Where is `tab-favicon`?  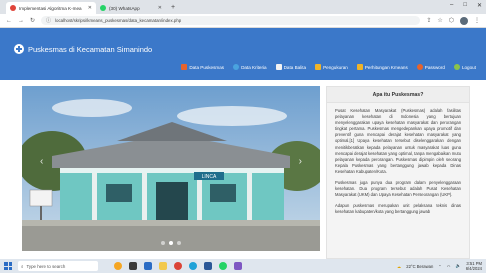
tab-favicon is located at coordinates (13, 8).